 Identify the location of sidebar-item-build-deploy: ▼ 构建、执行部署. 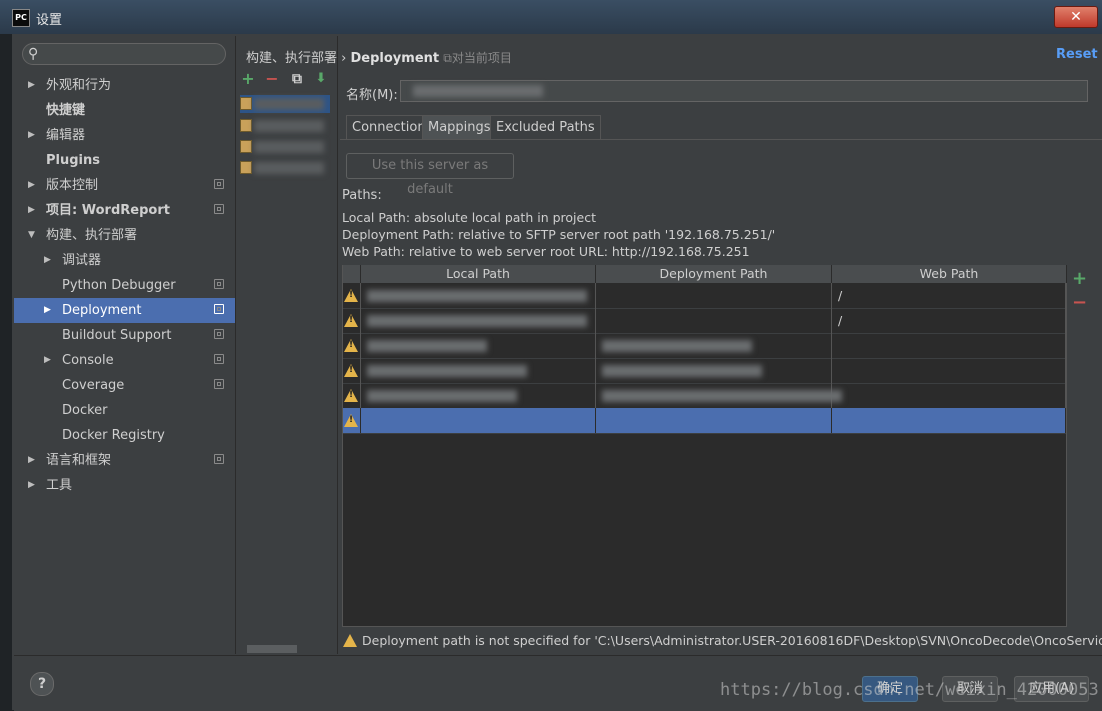
(124, 235).